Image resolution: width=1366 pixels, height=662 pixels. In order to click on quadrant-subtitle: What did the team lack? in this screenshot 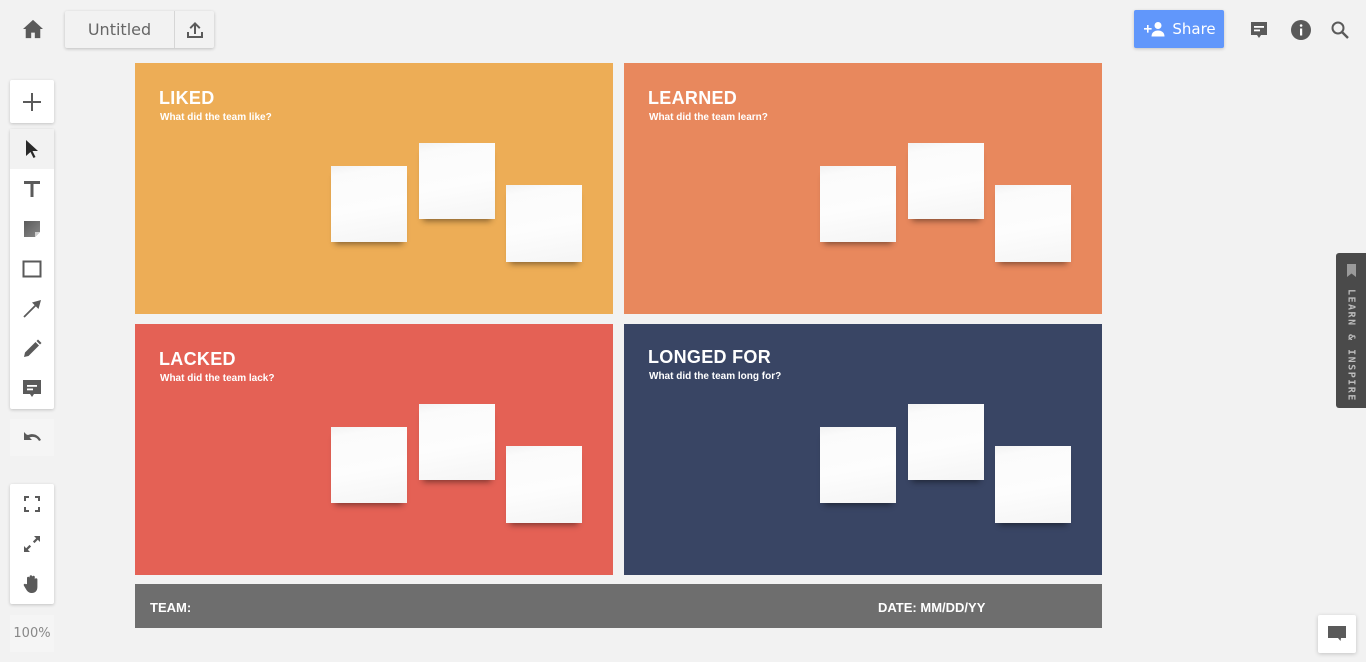, I will do `click(217, 378)`.